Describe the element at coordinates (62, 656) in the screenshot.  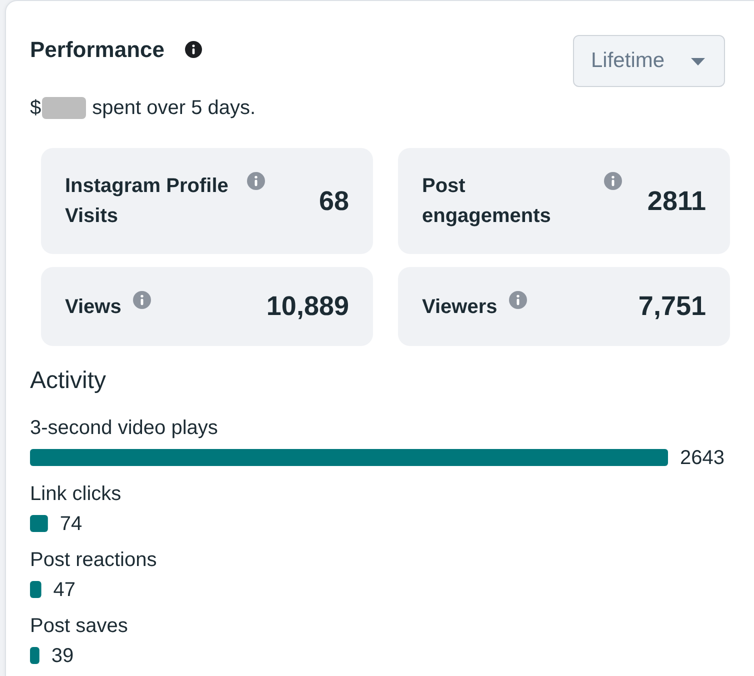
I see `value-label: 39` at that location.